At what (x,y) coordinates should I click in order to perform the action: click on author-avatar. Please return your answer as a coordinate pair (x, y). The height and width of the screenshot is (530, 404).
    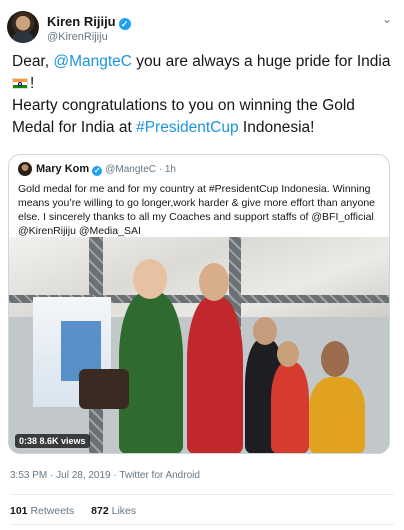
    Looking at the image, I should click on (23, 27).